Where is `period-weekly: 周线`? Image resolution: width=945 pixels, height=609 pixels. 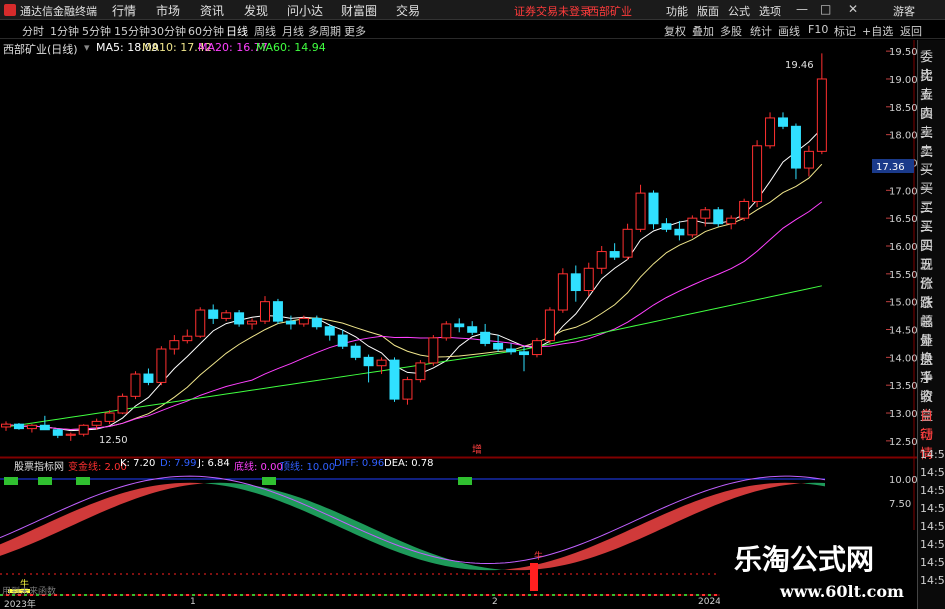 period-weekly: 周线 is located at coordinates (265, 31).